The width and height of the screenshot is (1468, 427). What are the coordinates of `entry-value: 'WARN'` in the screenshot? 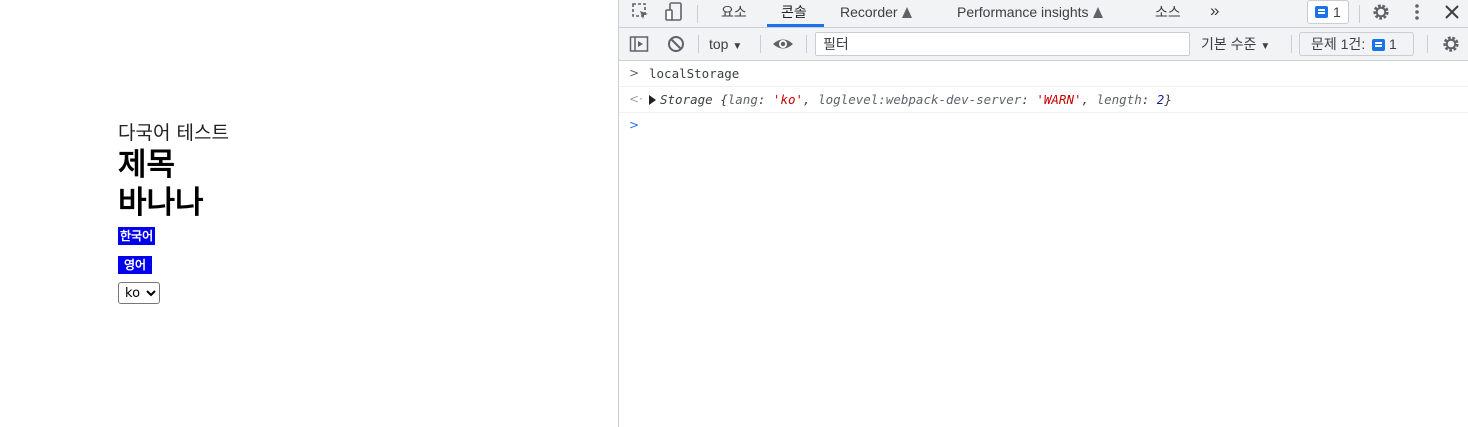 It's located at (1059, 99).